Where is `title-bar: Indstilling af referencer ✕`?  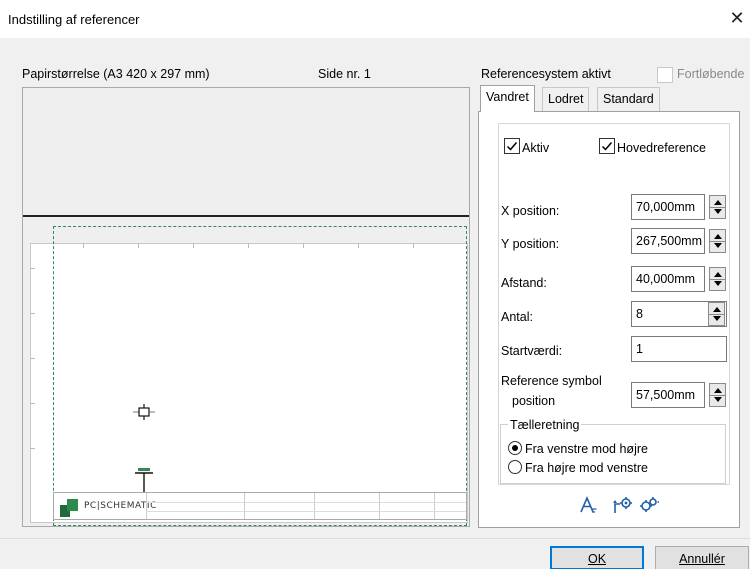 title-bar: Indstilling af referencer ✕ is located at coordinates (375, 19).